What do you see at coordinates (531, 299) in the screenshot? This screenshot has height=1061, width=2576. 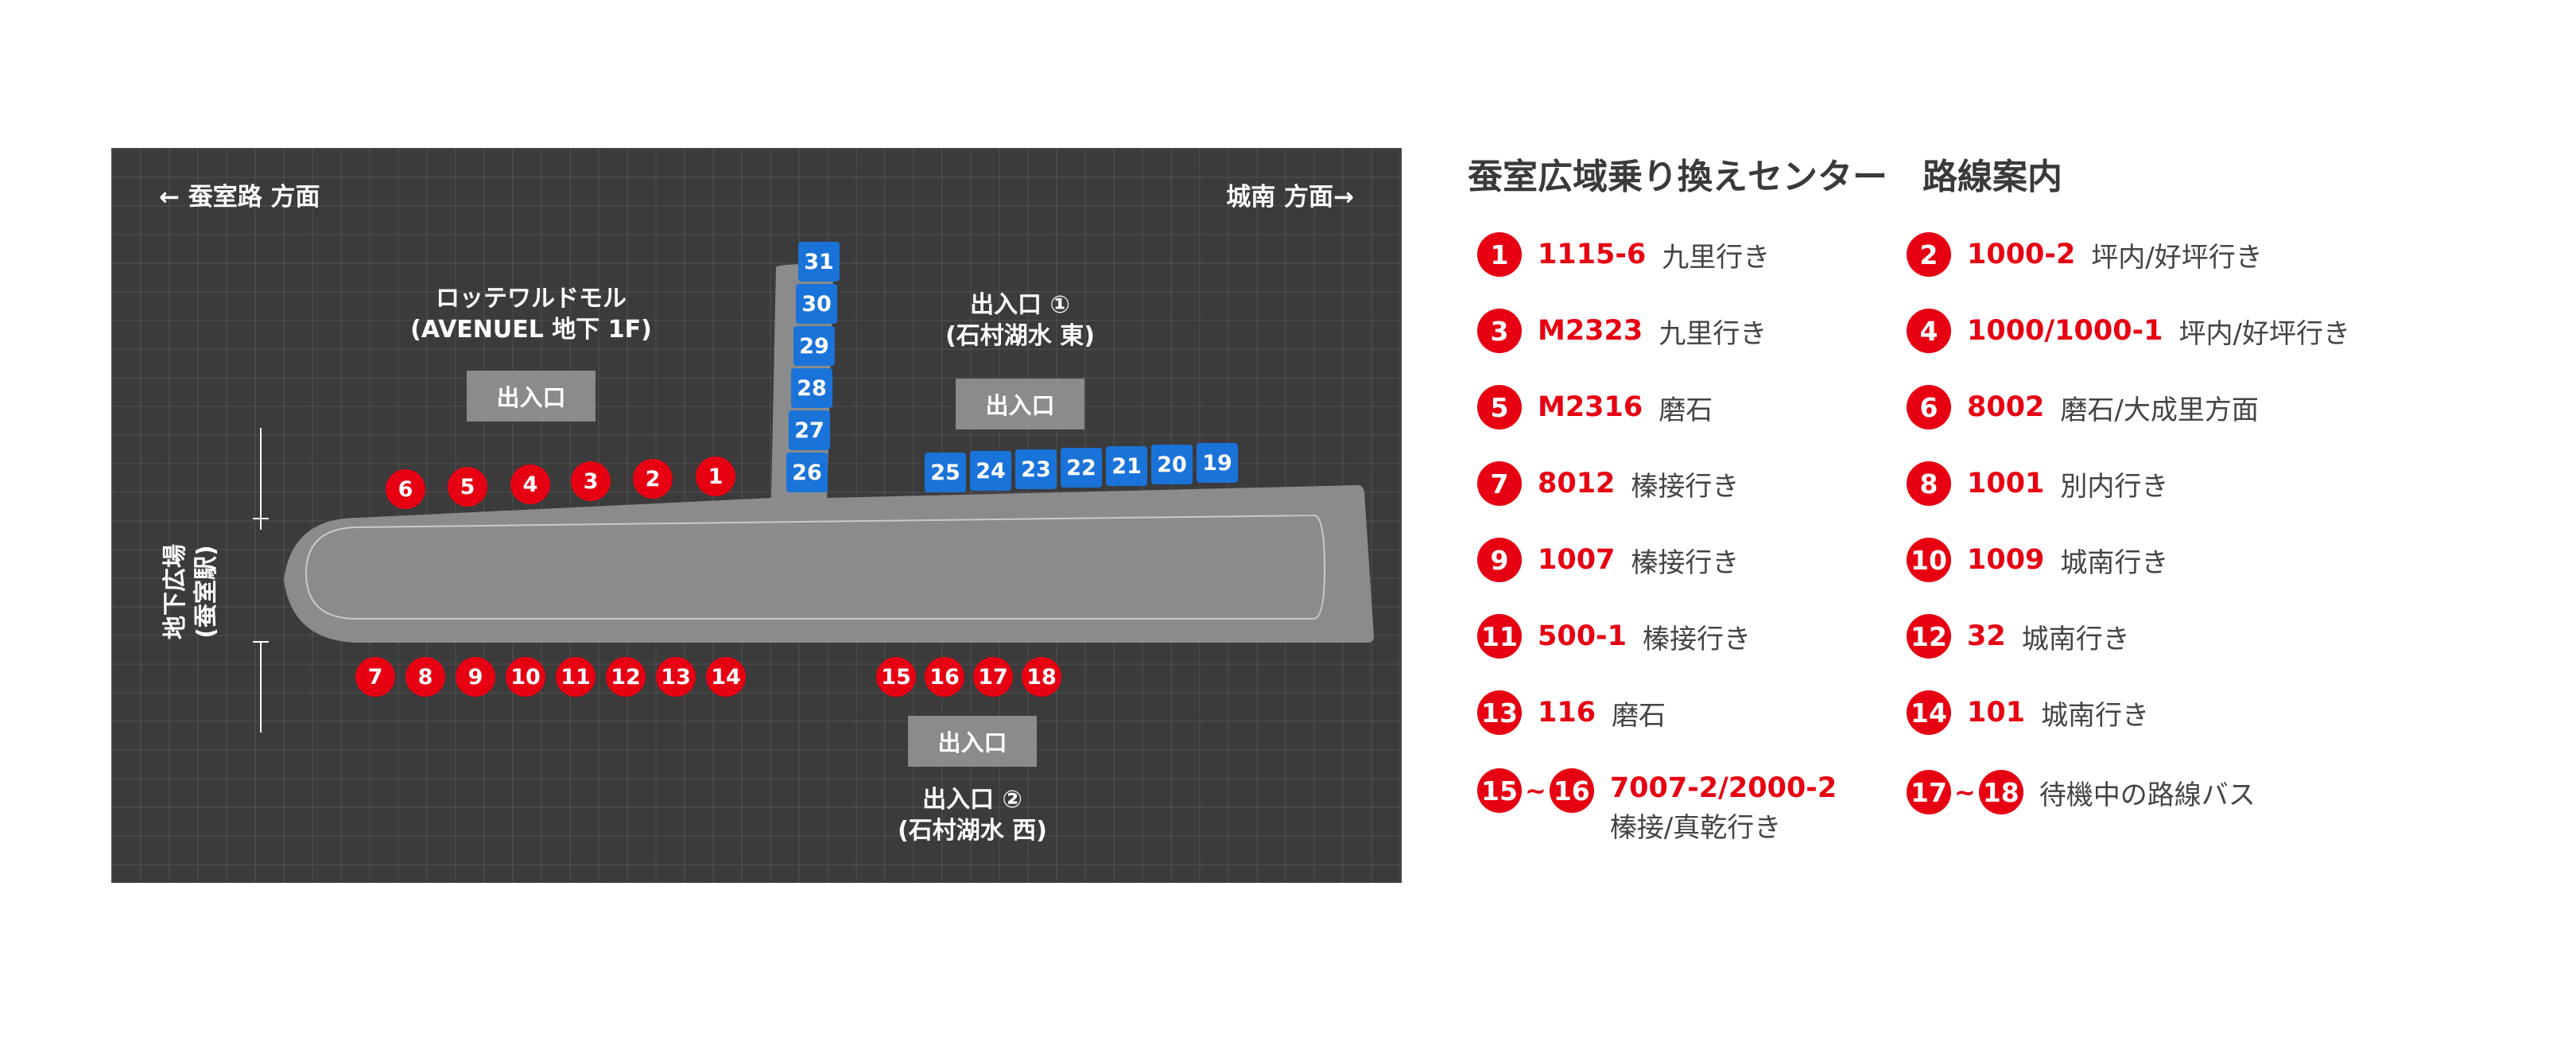 I see `mall-name: ロッテワルドモル` at bounding box center [531, 299].